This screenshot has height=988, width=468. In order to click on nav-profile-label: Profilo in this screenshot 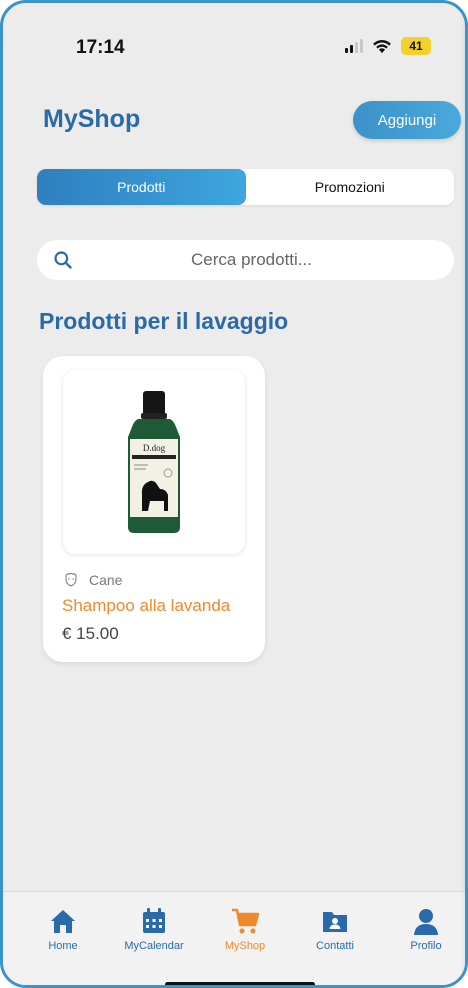, I will do `click(426, 946)`.